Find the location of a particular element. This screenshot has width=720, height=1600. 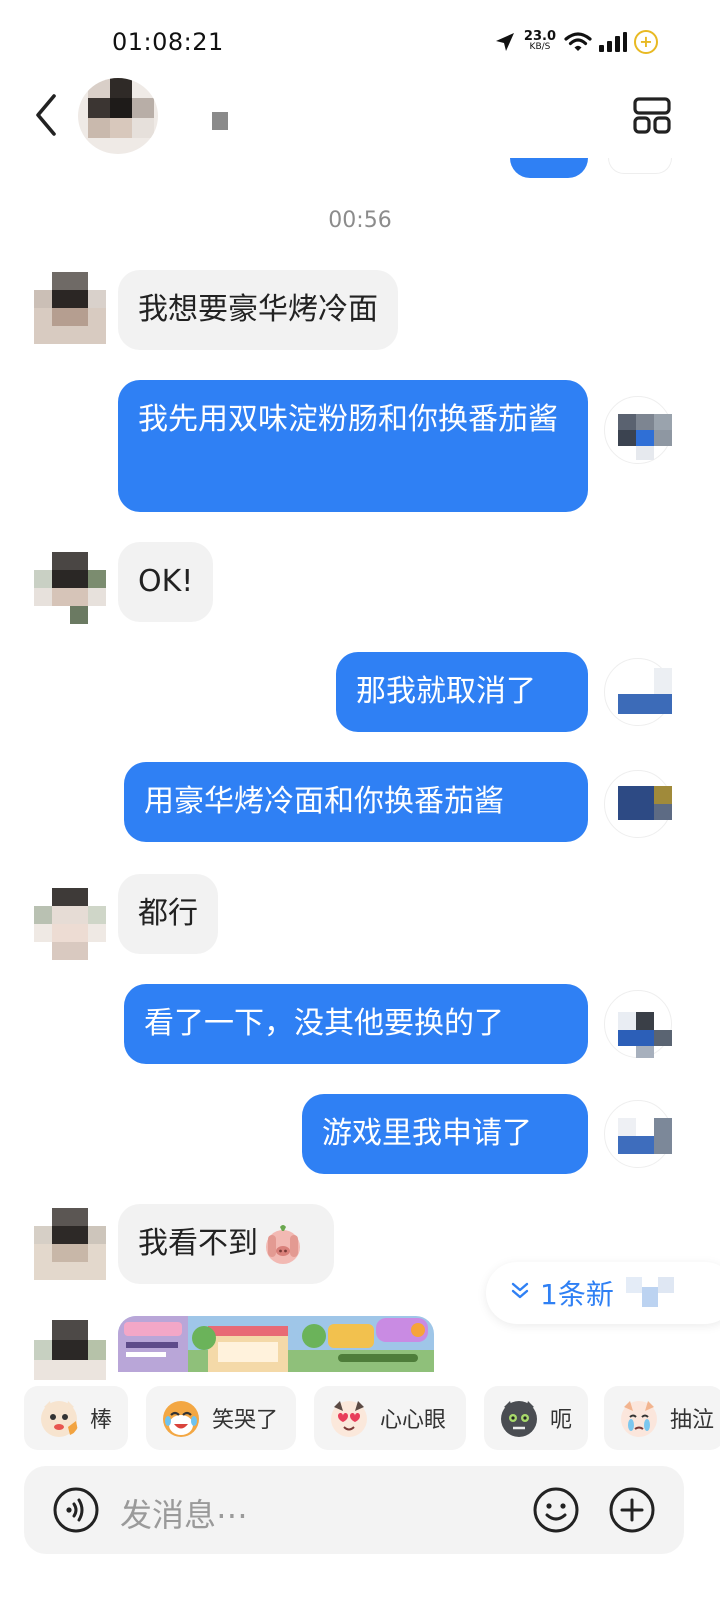

location-arrow-icon is located at coordinates (504, 42).